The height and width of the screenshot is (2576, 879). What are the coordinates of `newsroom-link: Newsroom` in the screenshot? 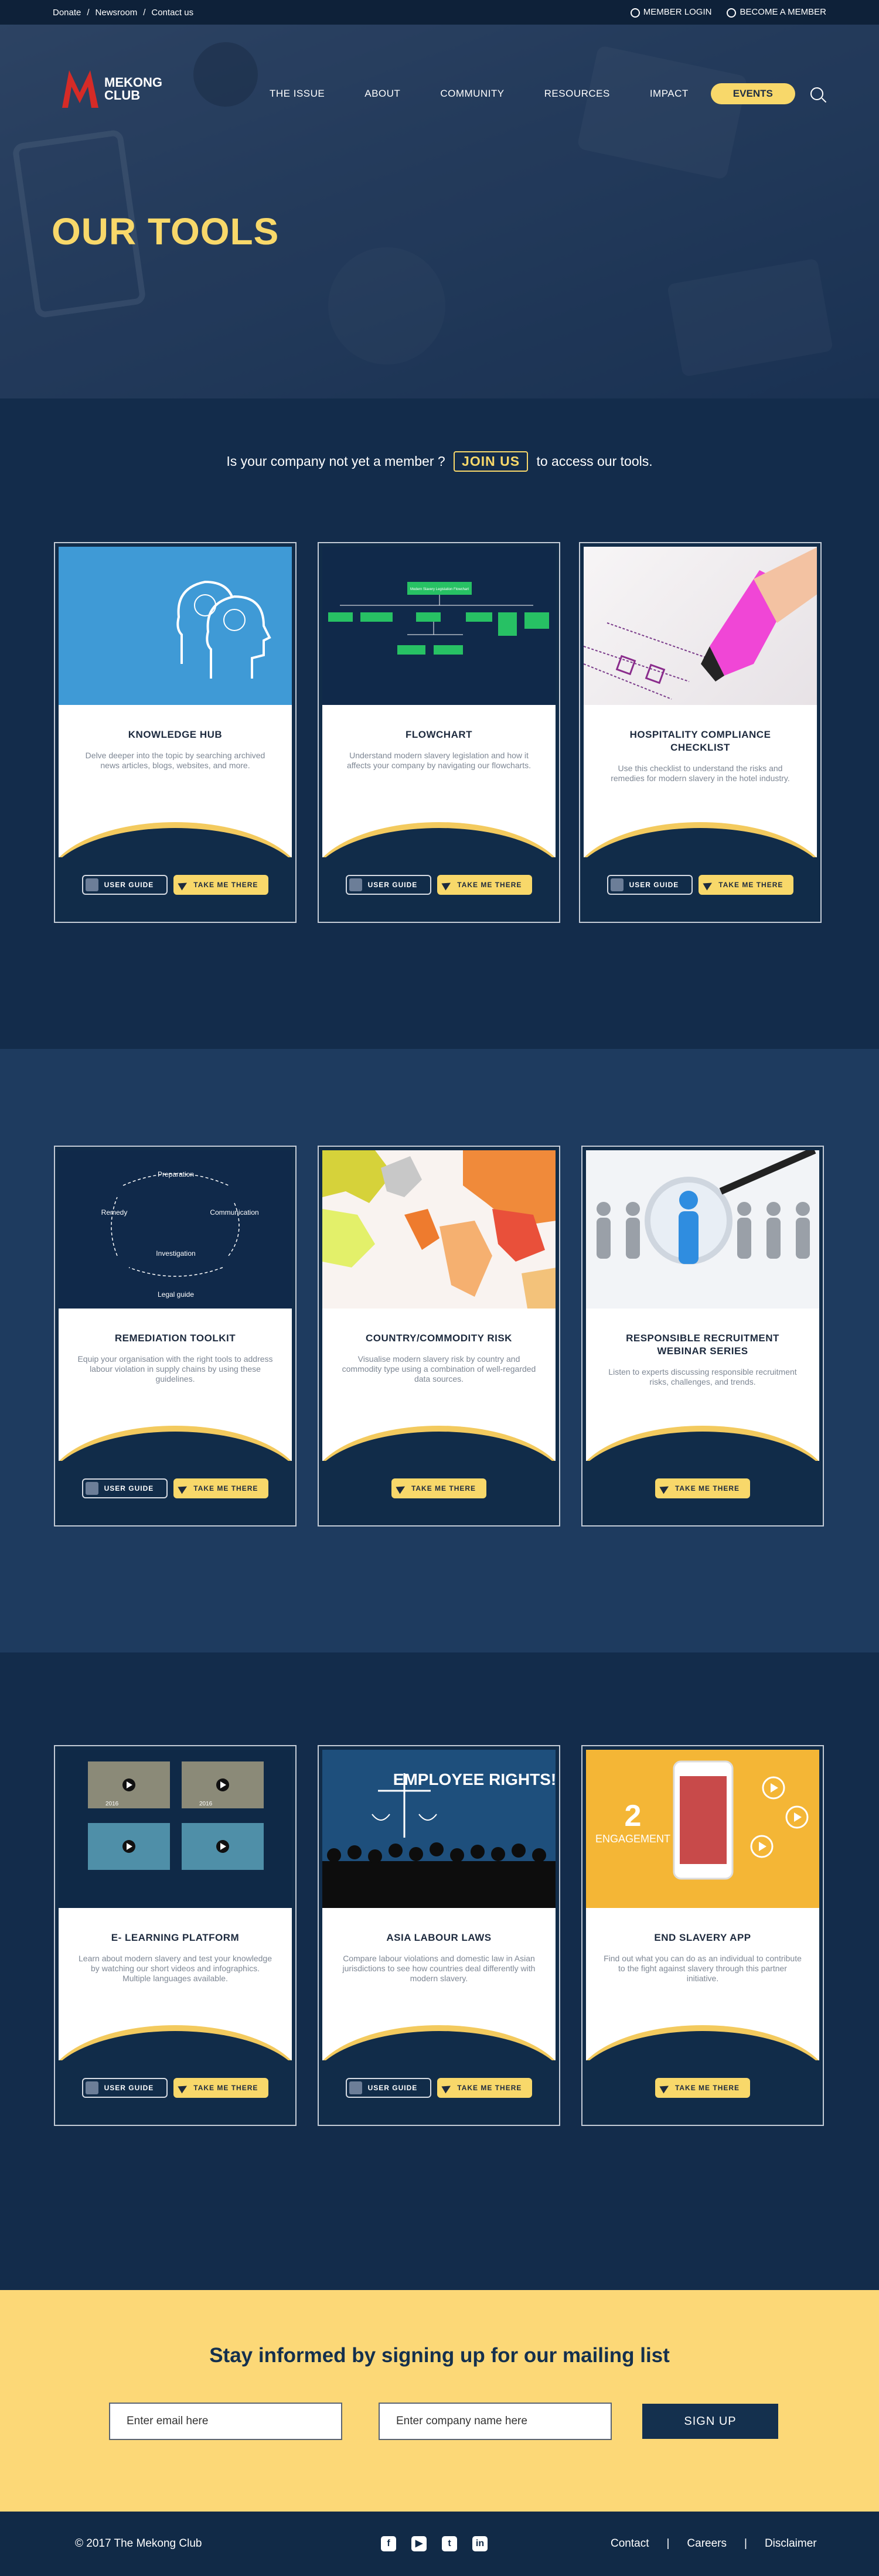 It's located at (117, 13).